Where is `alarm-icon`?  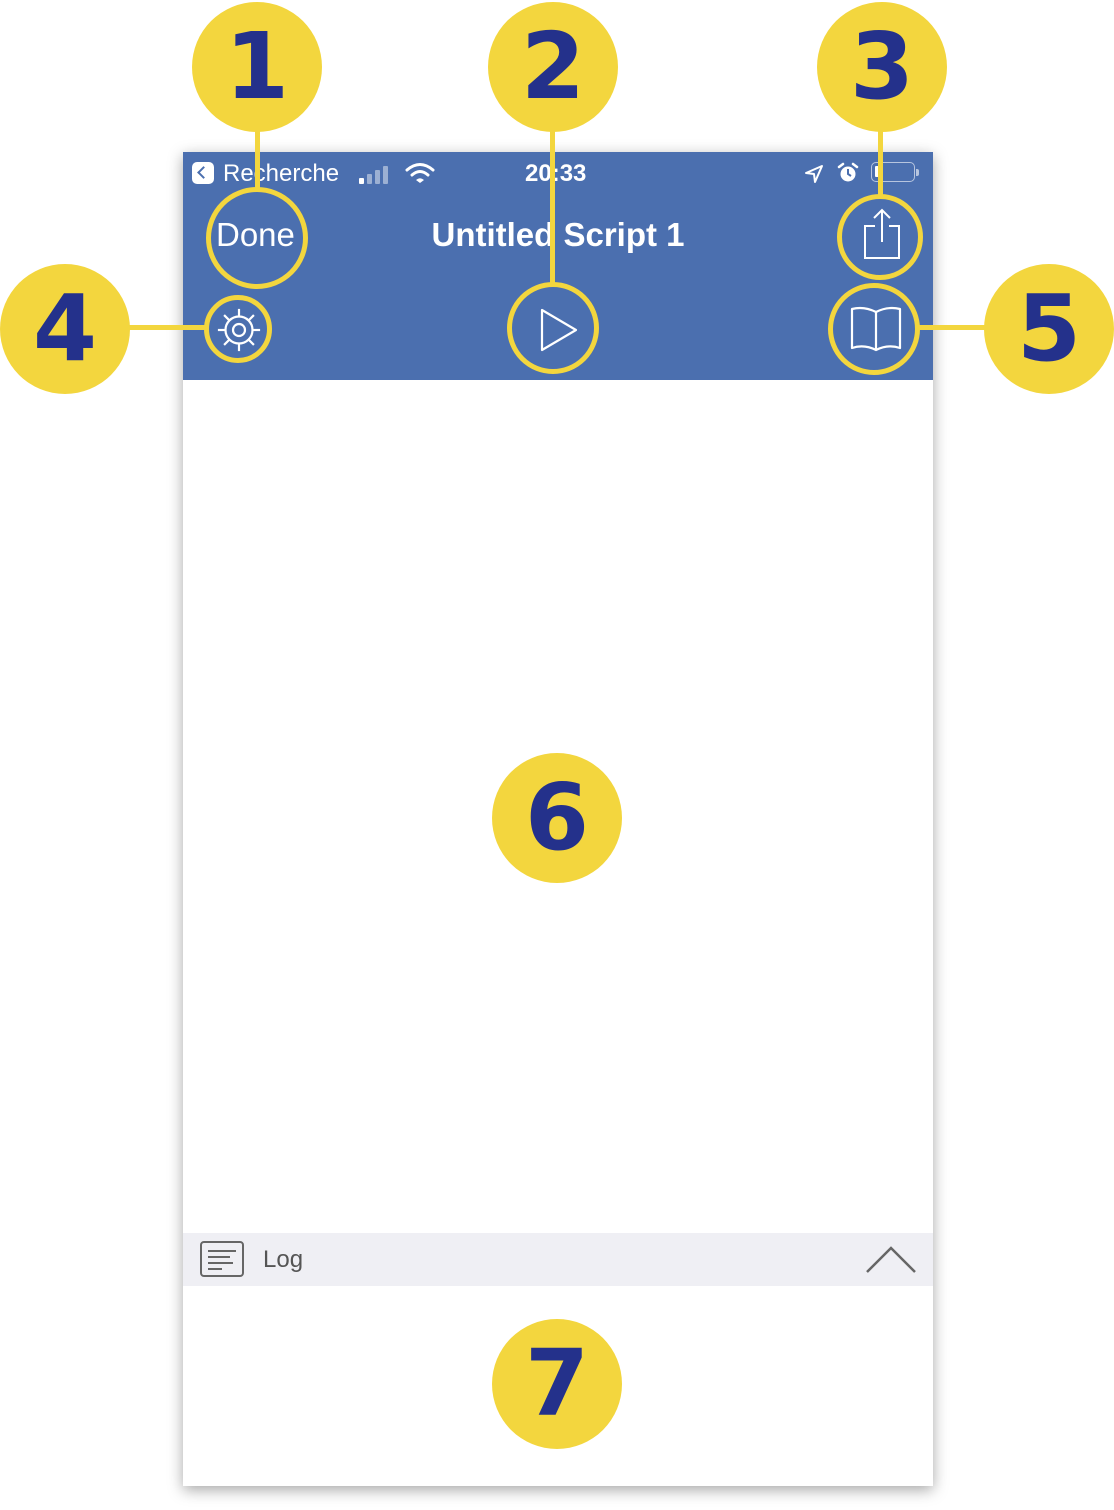 alarm-icon is located at coordinates (848, 172).